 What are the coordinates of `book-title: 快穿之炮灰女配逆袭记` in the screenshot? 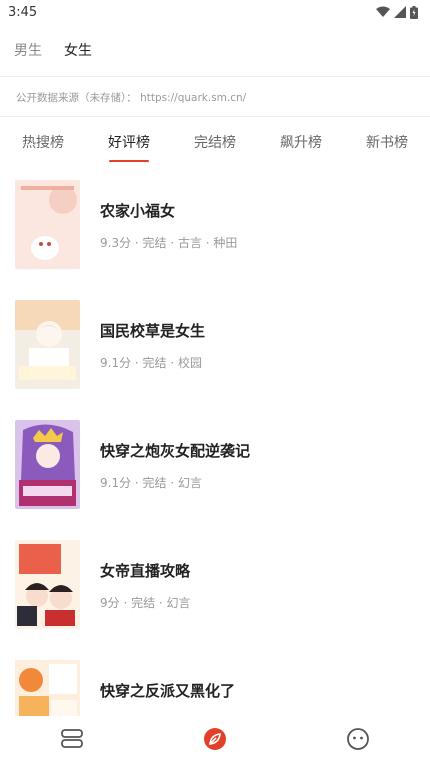 It's located at (175, 450).